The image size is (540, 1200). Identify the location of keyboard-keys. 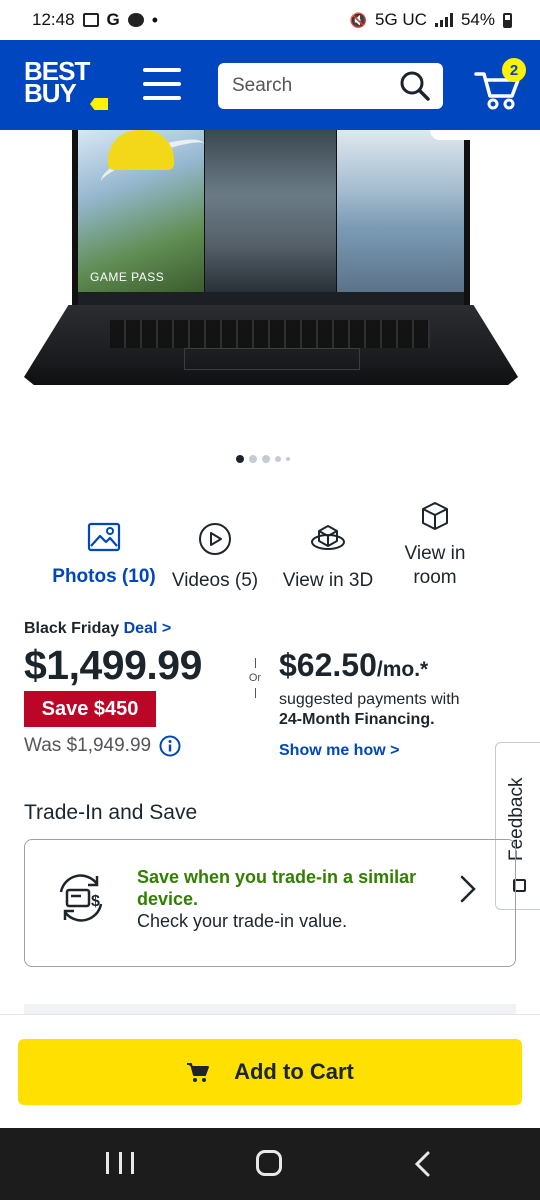
(270, 334).